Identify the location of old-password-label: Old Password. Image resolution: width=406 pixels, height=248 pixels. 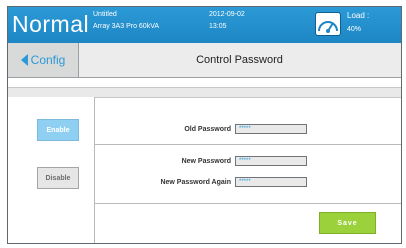
(207, 129).